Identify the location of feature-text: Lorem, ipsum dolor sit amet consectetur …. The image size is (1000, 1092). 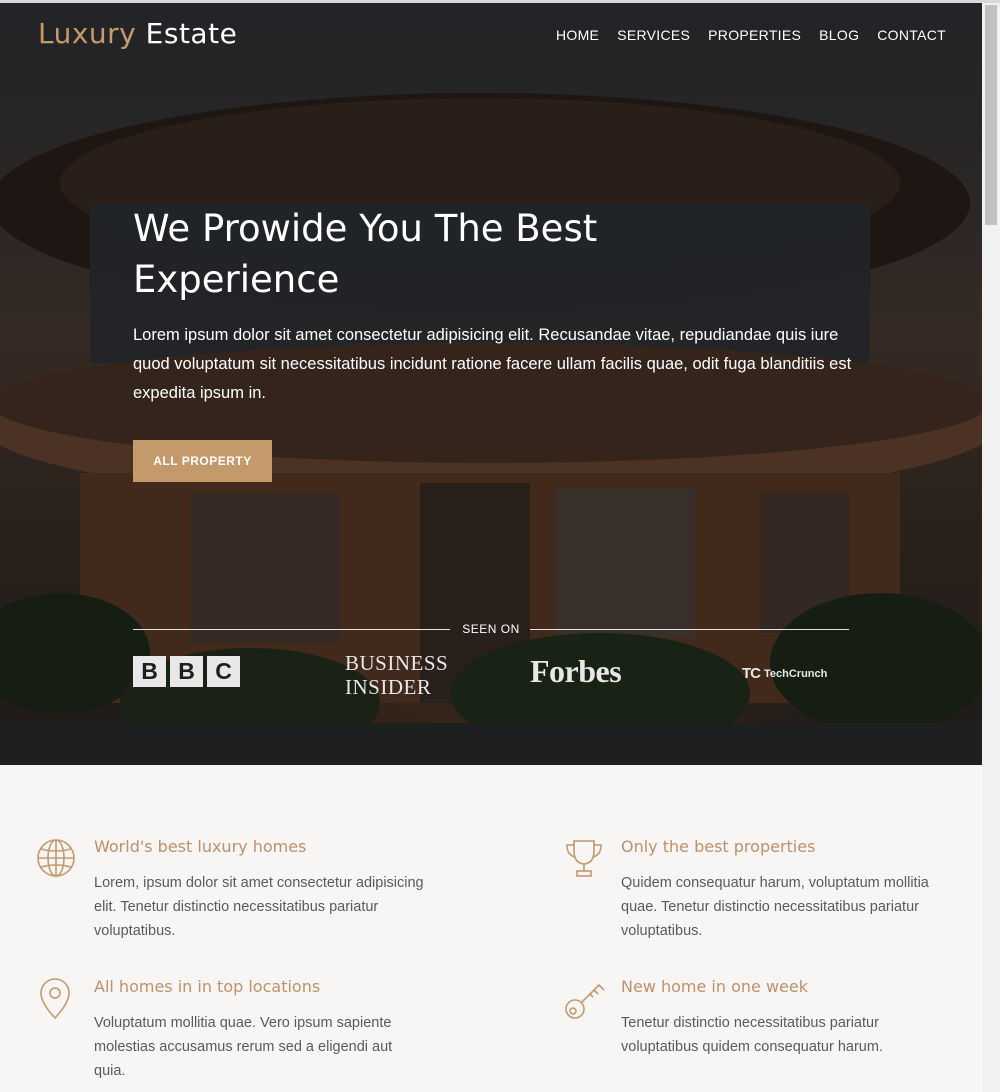
(259, 907).